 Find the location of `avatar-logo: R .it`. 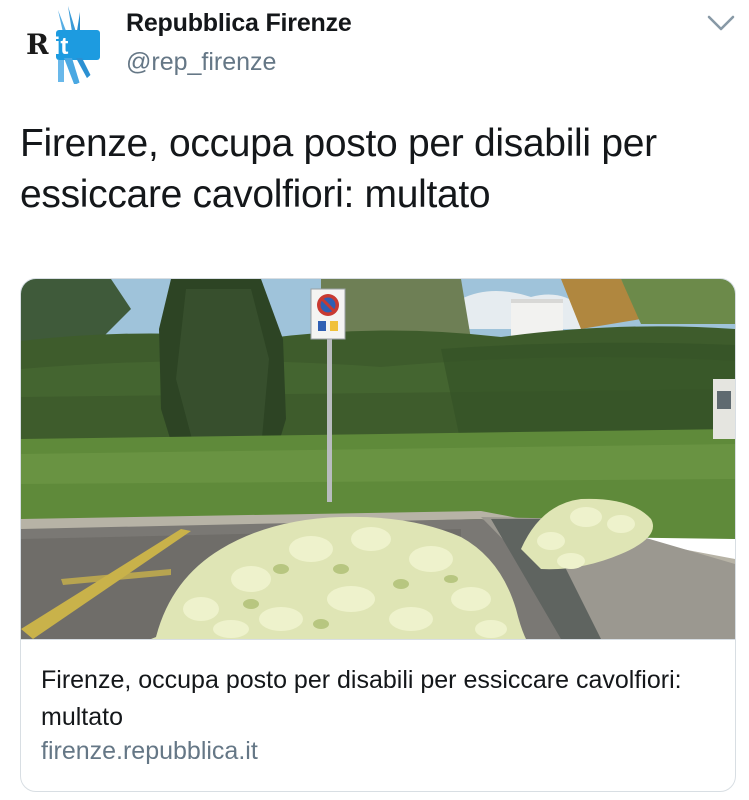

avatar-logo: R .it is located at coordinates (61, 45).